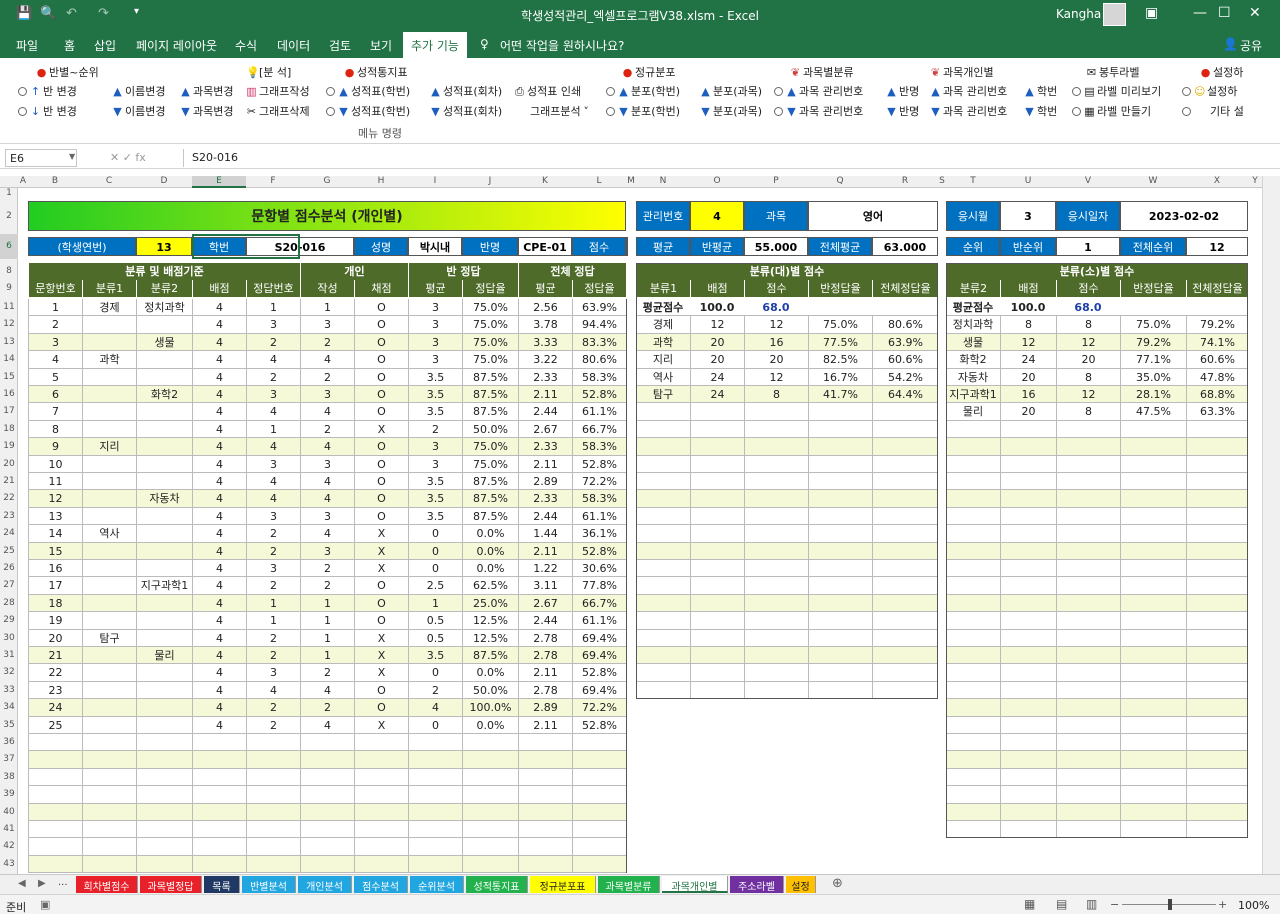  I want to click on column-header: K, so click(545, 181).